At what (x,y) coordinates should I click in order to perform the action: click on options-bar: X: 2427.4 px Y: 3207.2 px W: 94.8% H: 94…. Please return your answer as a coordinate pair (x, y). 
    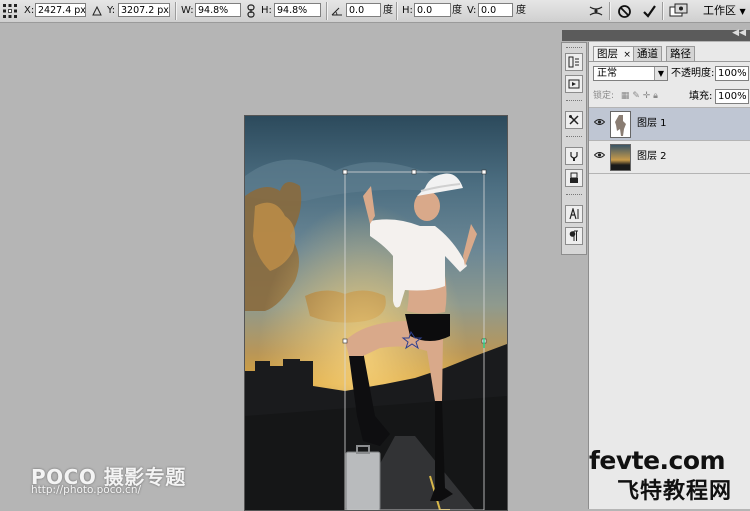
    Looking at the image, I should click on (375, 11).